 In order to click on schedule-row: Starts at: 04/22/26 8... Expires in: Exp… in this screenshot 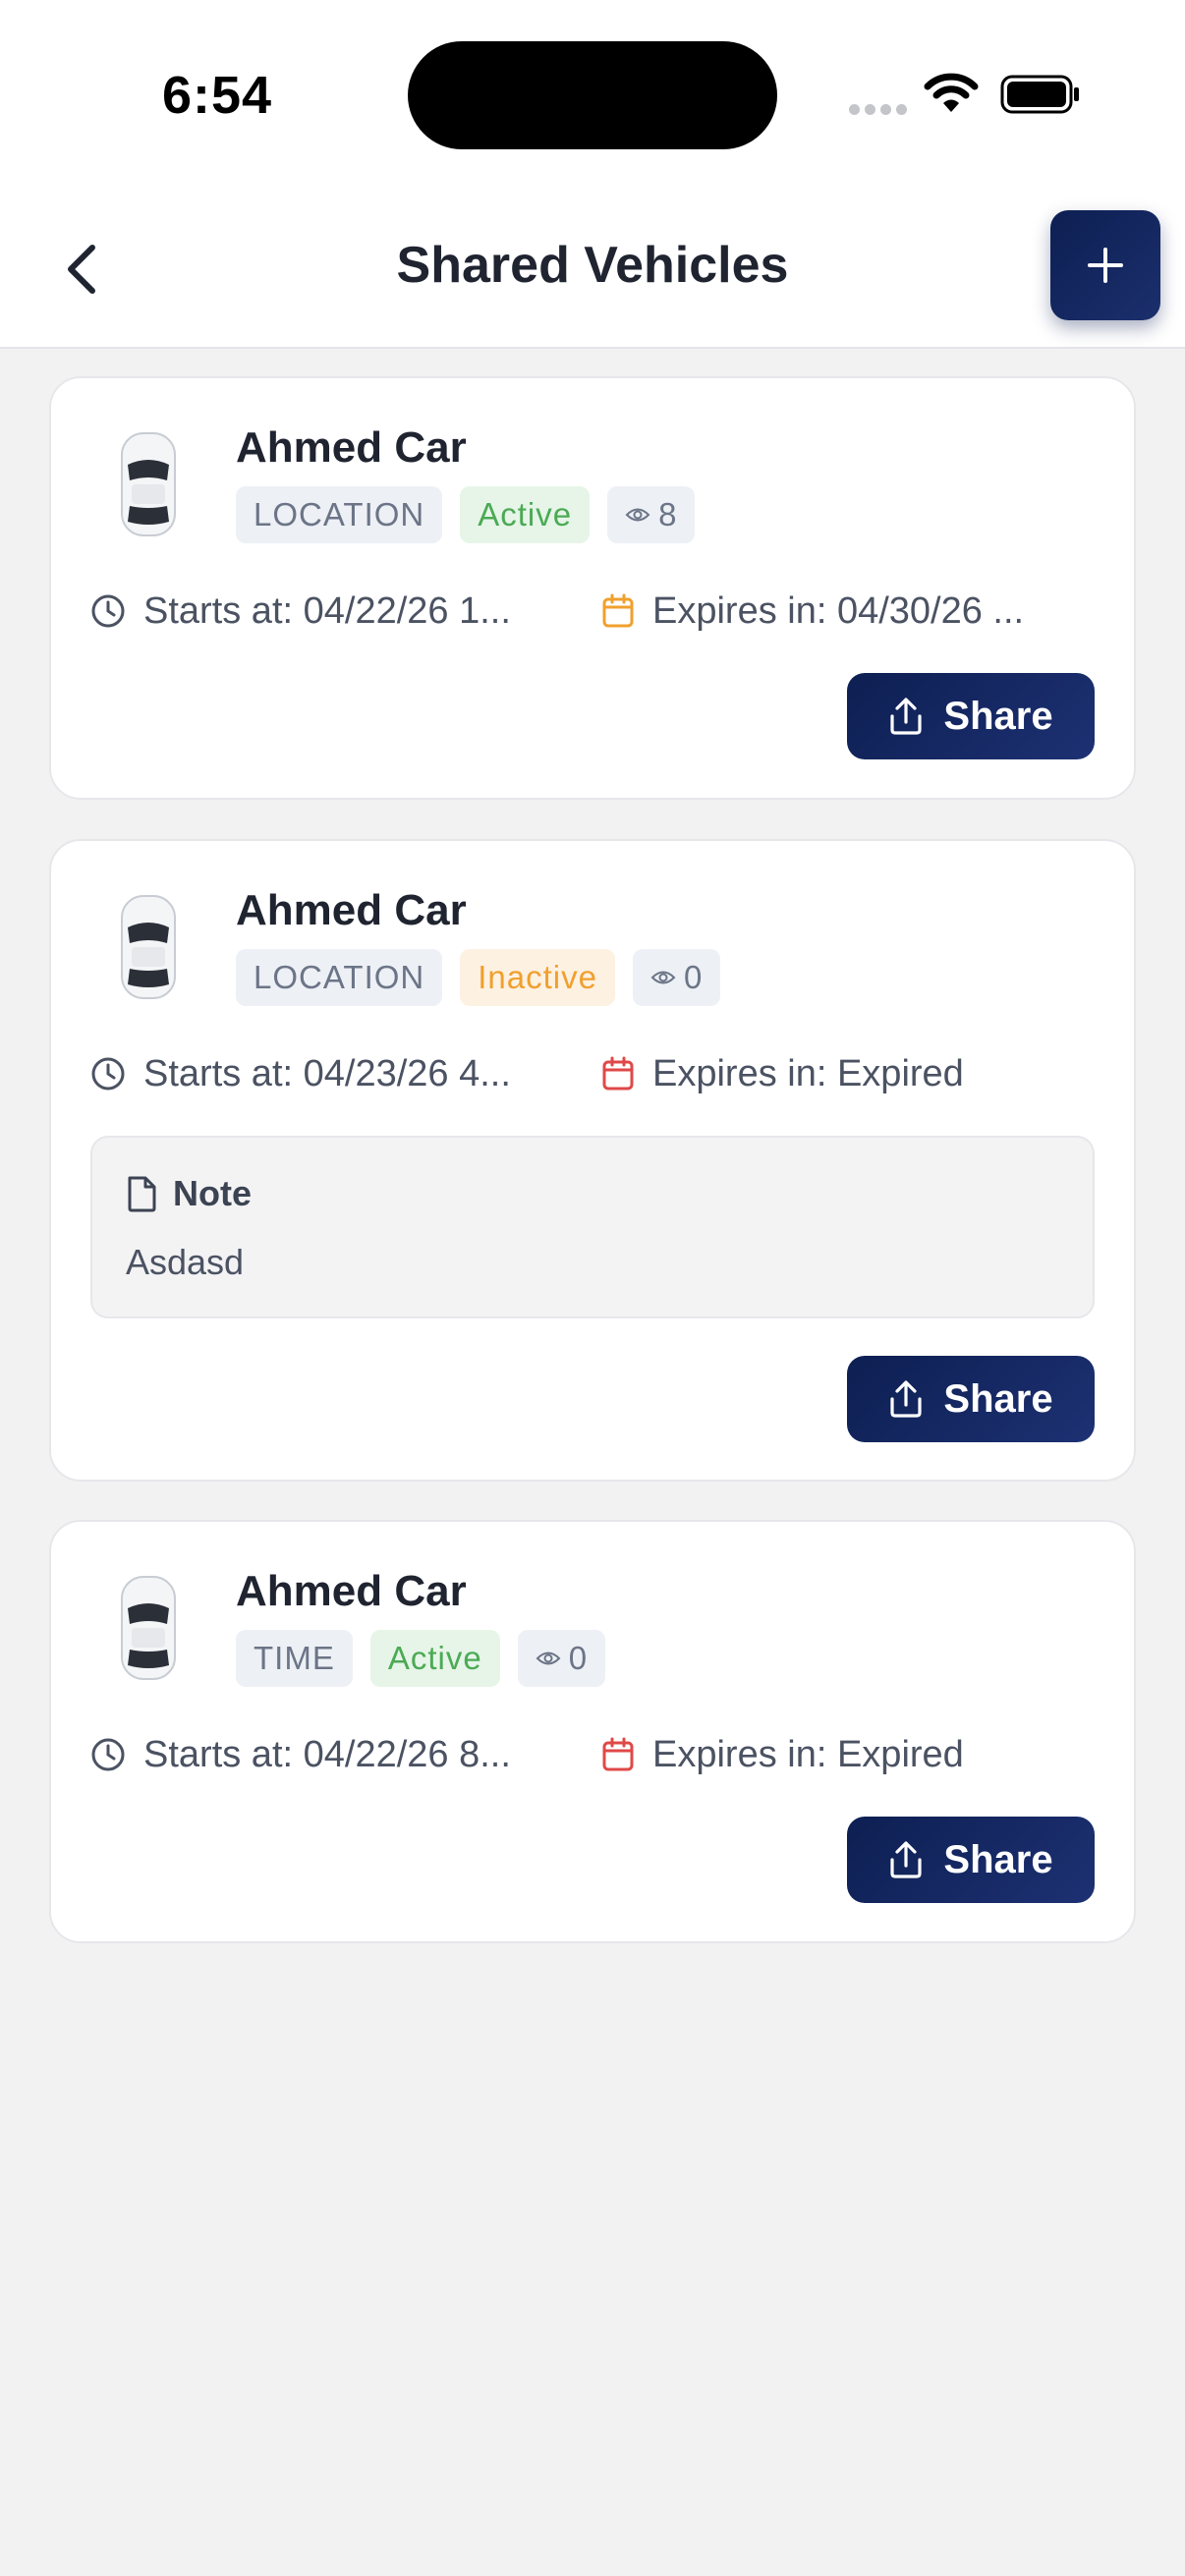, I will do `click(592, 1754)`.